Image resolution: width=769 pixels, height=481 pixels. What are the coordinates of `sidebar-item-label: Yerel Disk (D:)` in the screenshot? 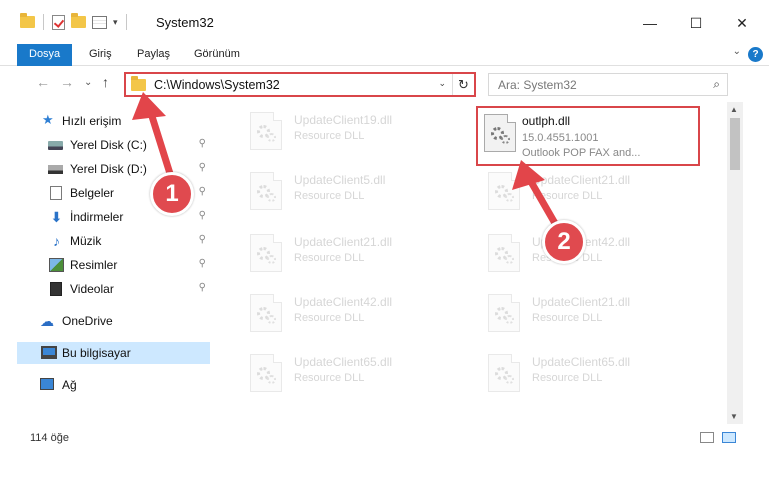 It's located at (108, 169).